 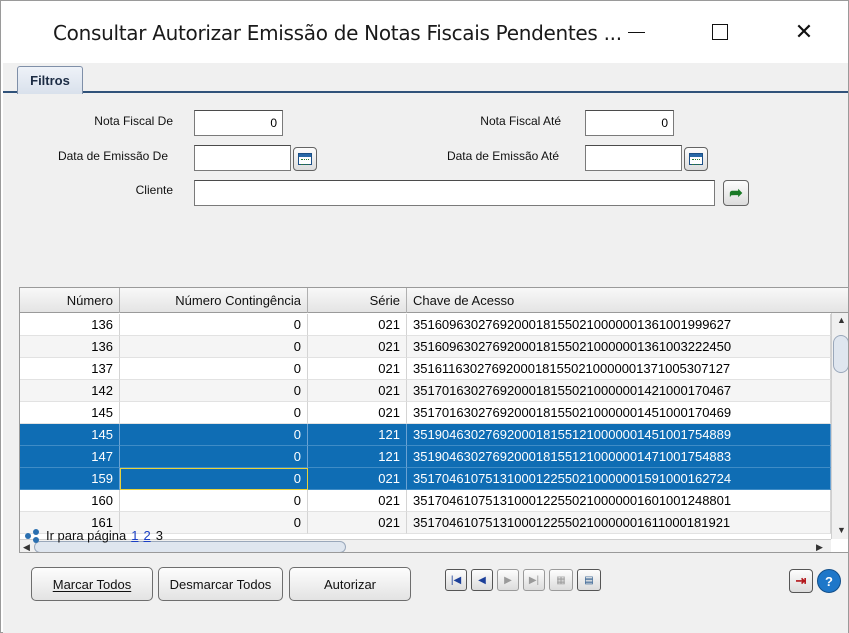 What do you see at coordinates (214, 300) in the screenshot?
I see `column-header-numero-contingencia: Número Contingência` at bounding box center [214, 300].